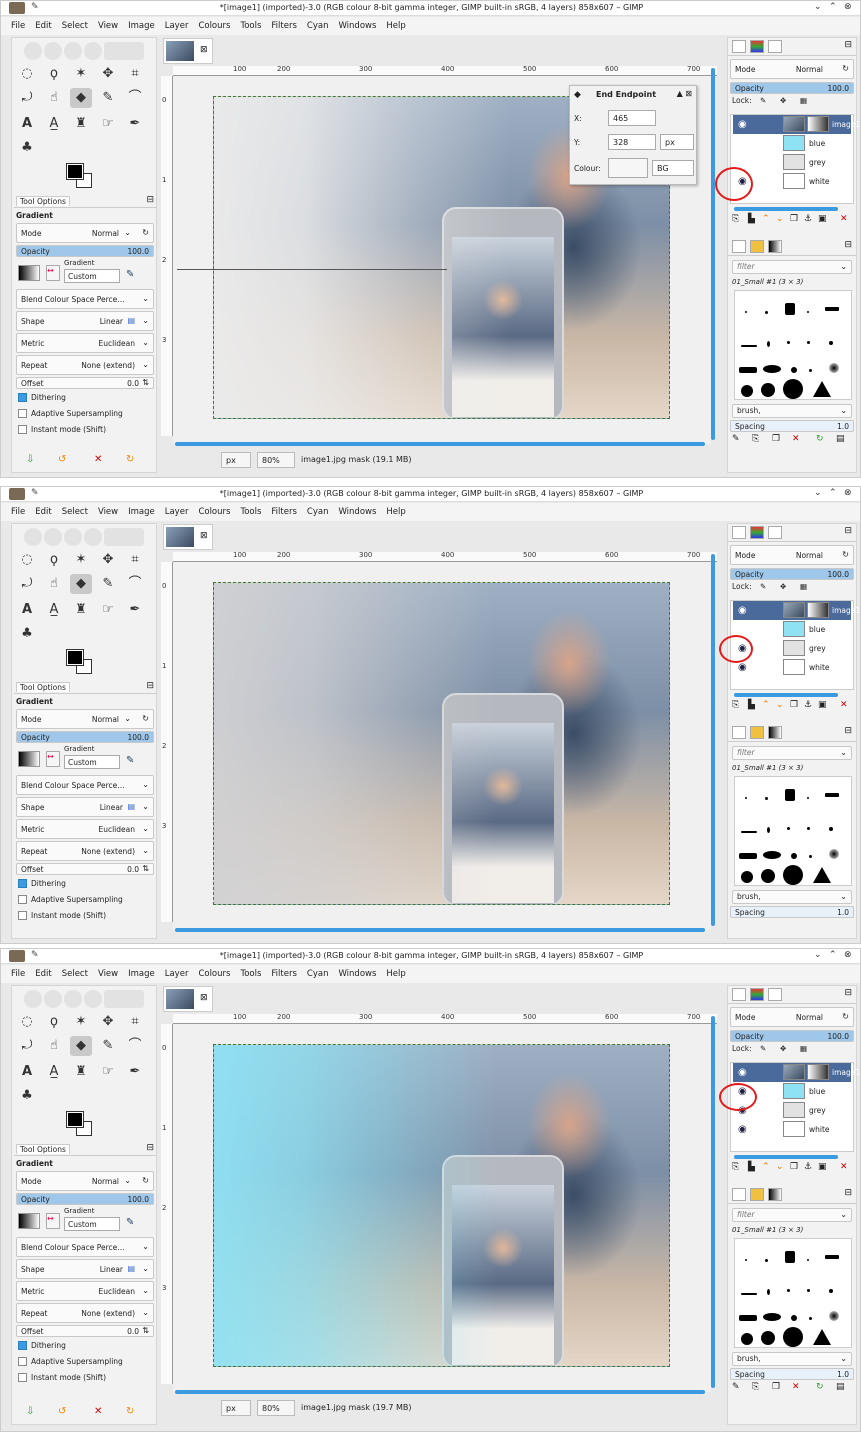 This screenshot has width=861, height=1434. I want to click on close-icon: ⊗, so click(848, 955).